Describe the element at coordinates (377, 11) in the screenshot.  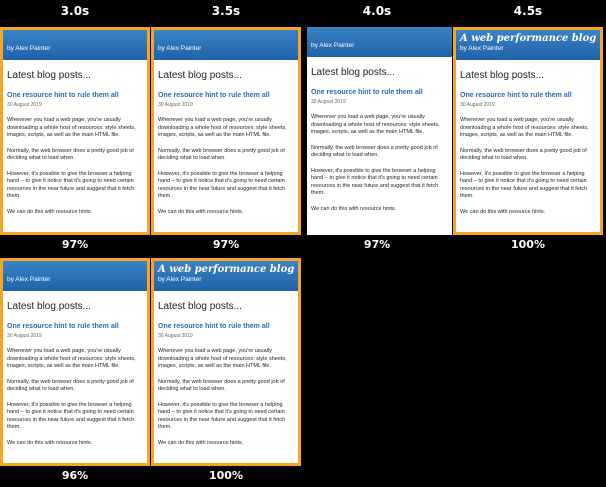
I see `frame-time-label: 4.0s` at that location.